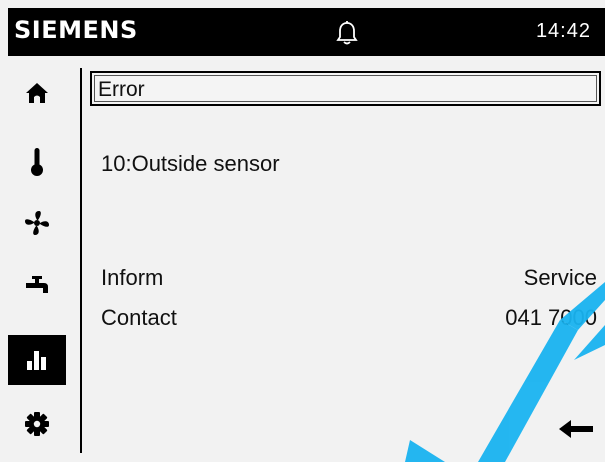  I want to click on bell-icon, so click(347, 33).